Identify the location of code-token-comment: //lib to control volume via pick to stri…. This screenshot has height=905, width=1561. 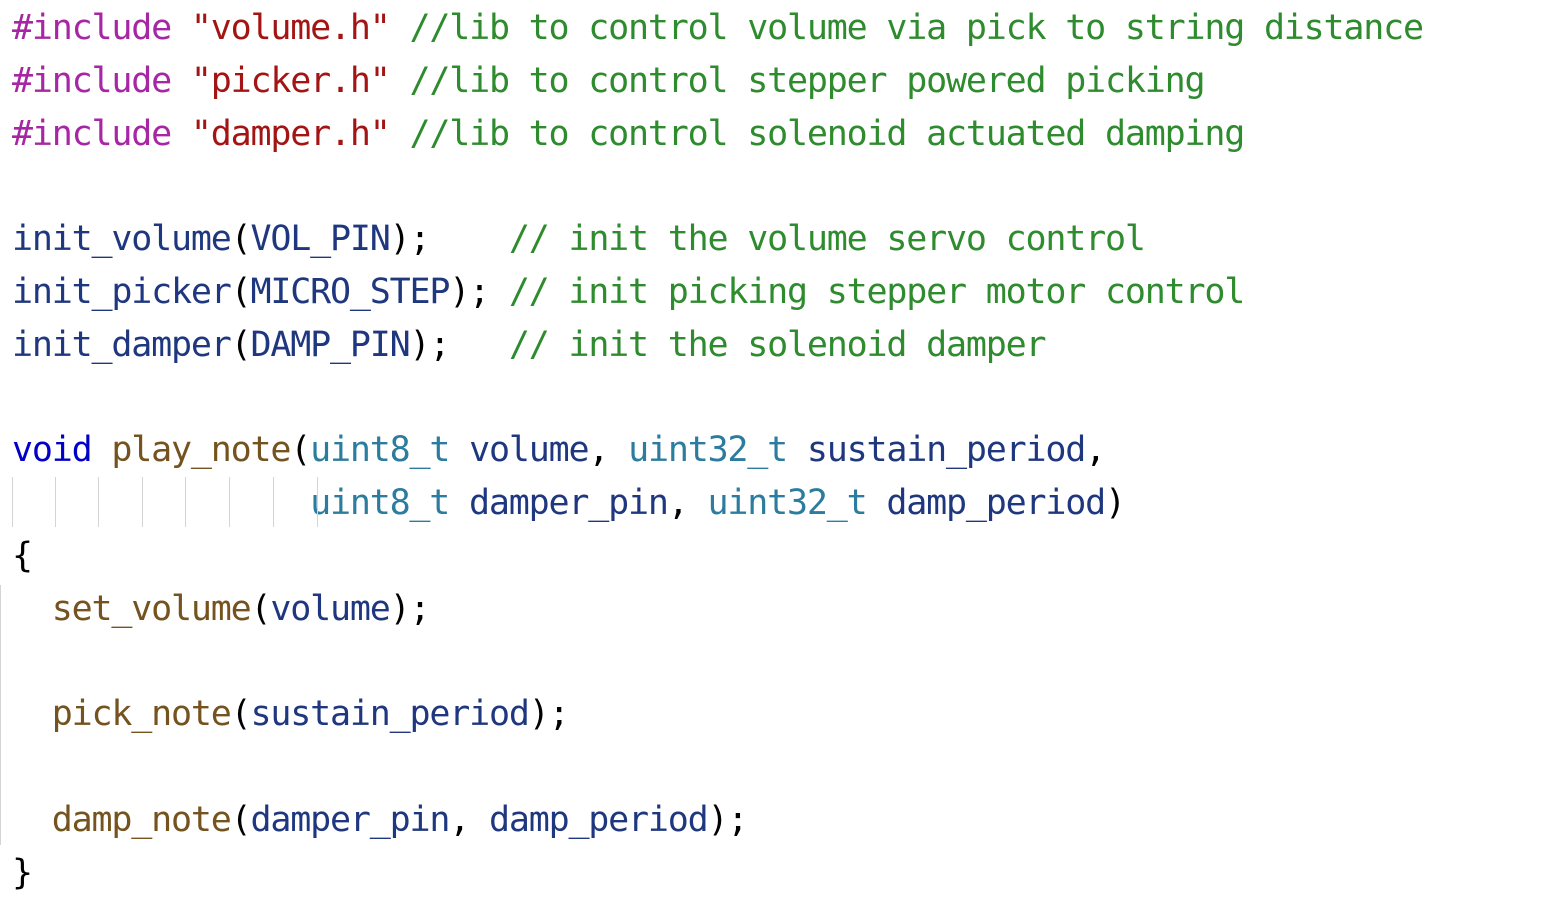
(916, 28).